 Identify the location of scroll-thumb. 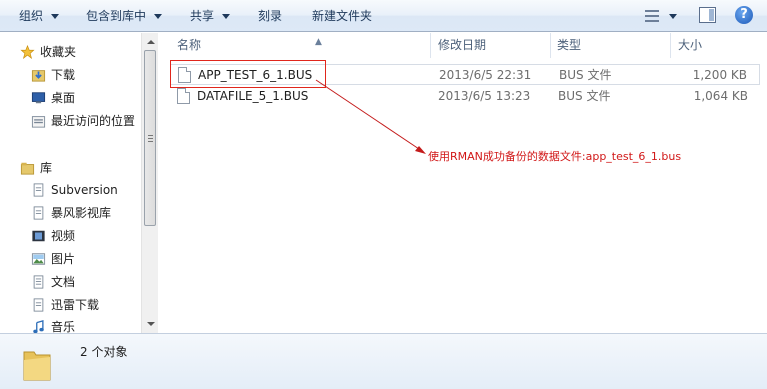
(150, 138).